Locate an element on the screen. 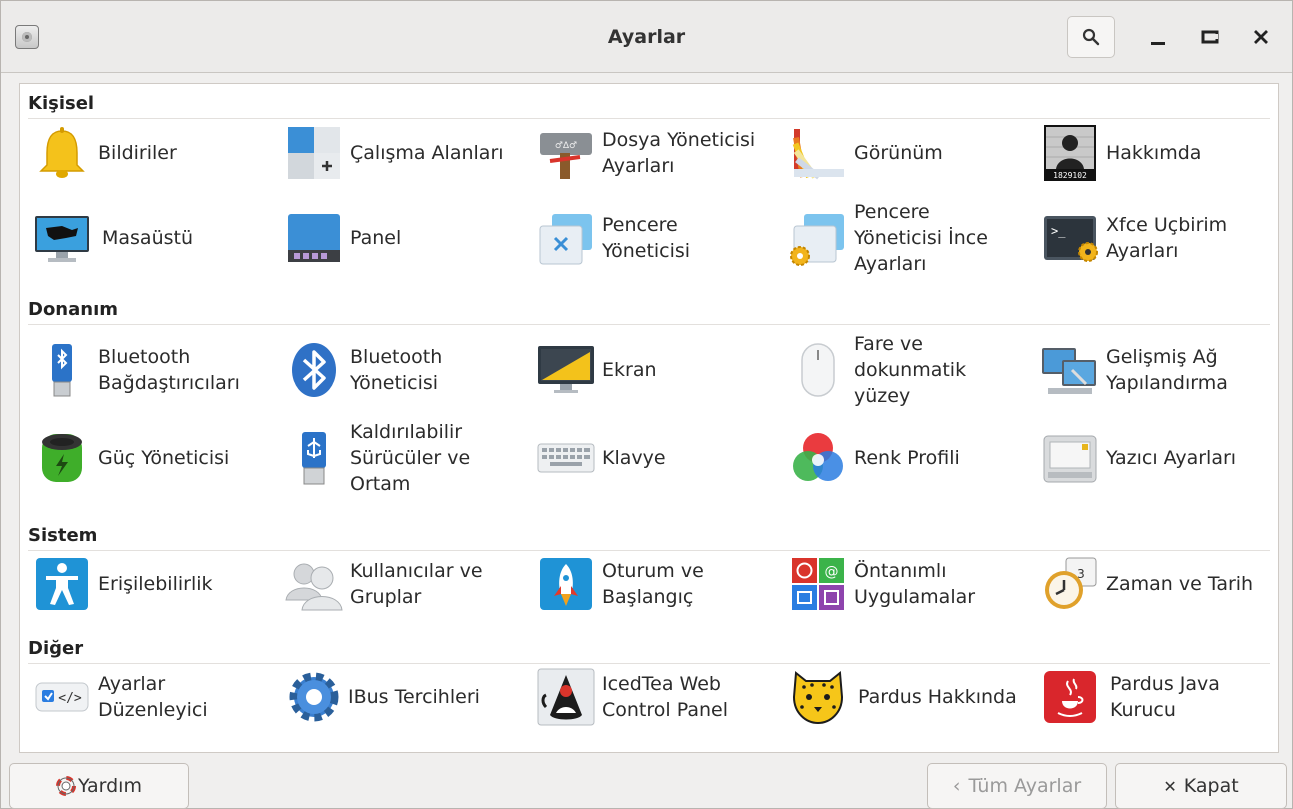  item-erisilebilirlik: Erişilebilirlik is located at coordinates (145, 584).